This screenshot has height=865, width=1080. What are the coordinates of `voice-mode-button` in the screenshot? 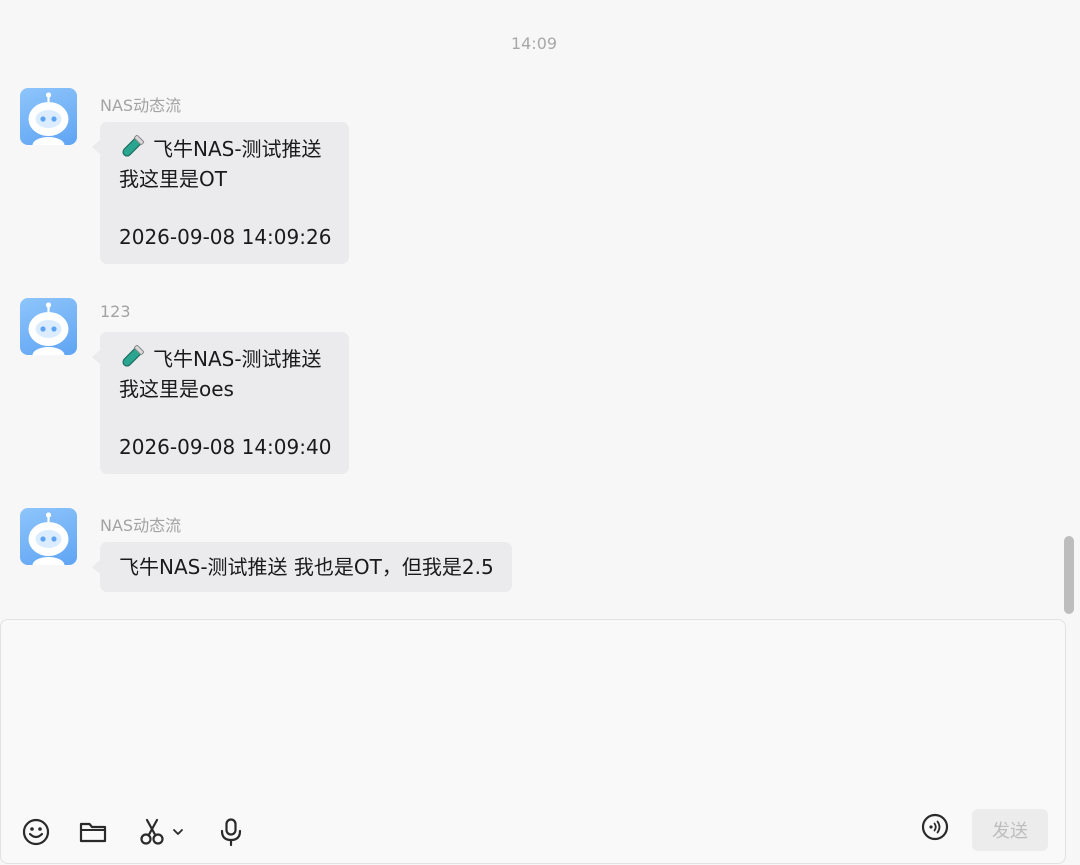 It's located at (935, 829).